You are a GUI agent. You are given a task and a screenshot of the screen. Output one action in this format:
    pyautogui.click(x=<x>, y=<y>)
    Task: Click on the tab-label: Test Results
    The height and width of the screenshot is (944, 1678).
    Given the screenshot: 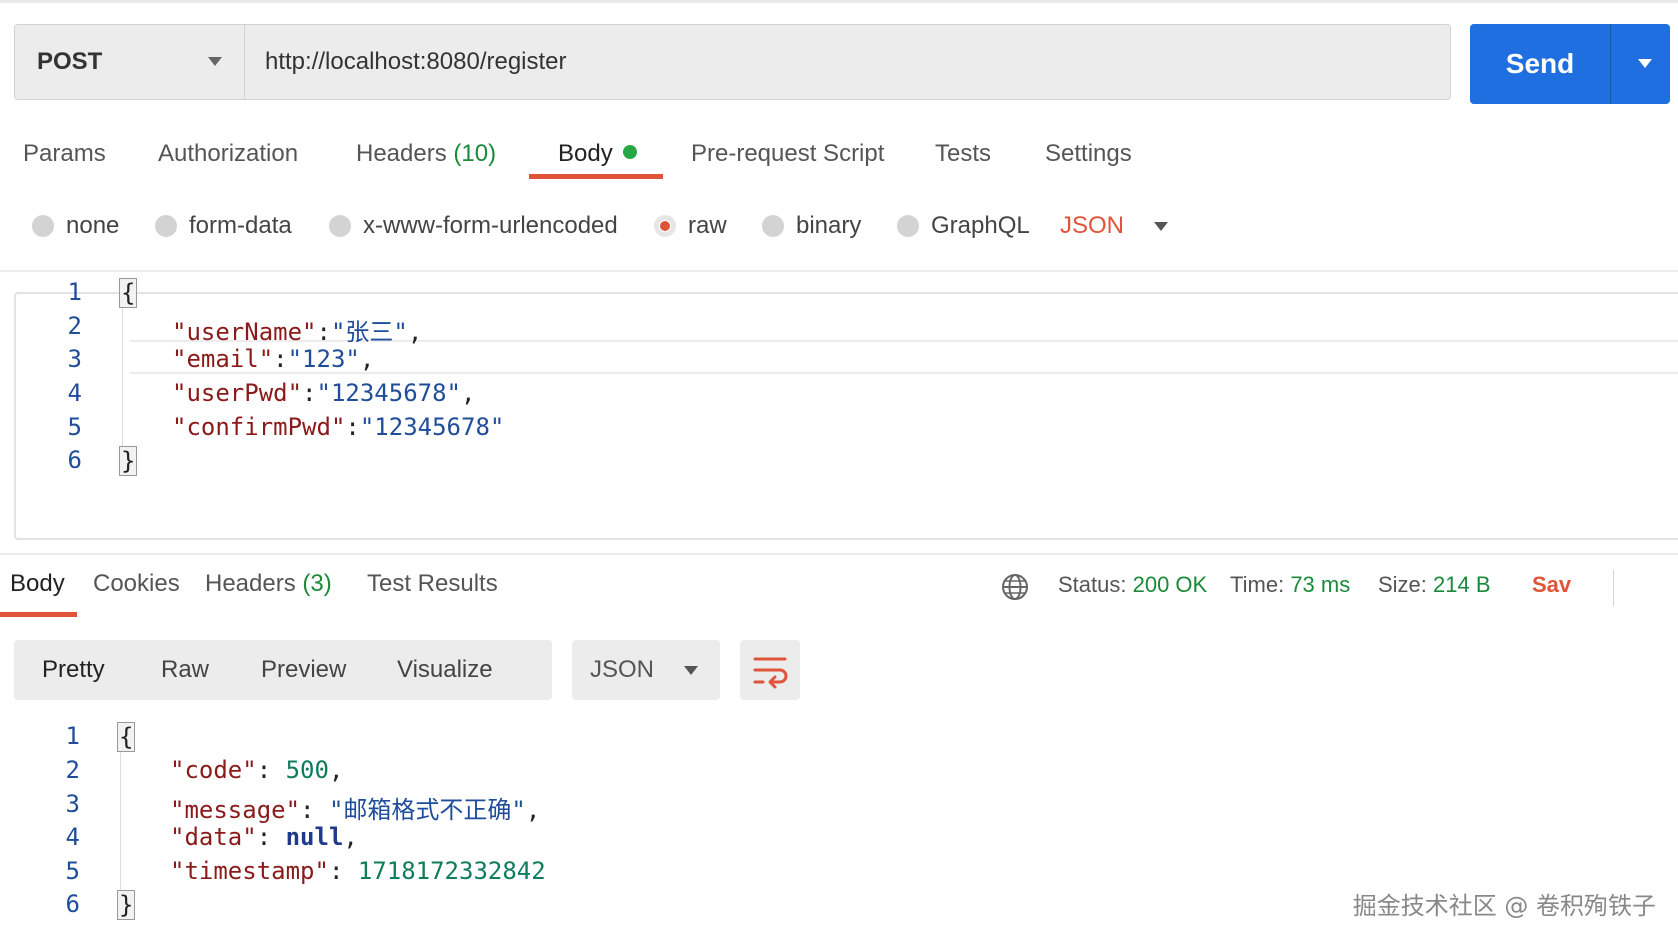 What is the action you would take?
    pyautogui.click(x=432, y=583)
    